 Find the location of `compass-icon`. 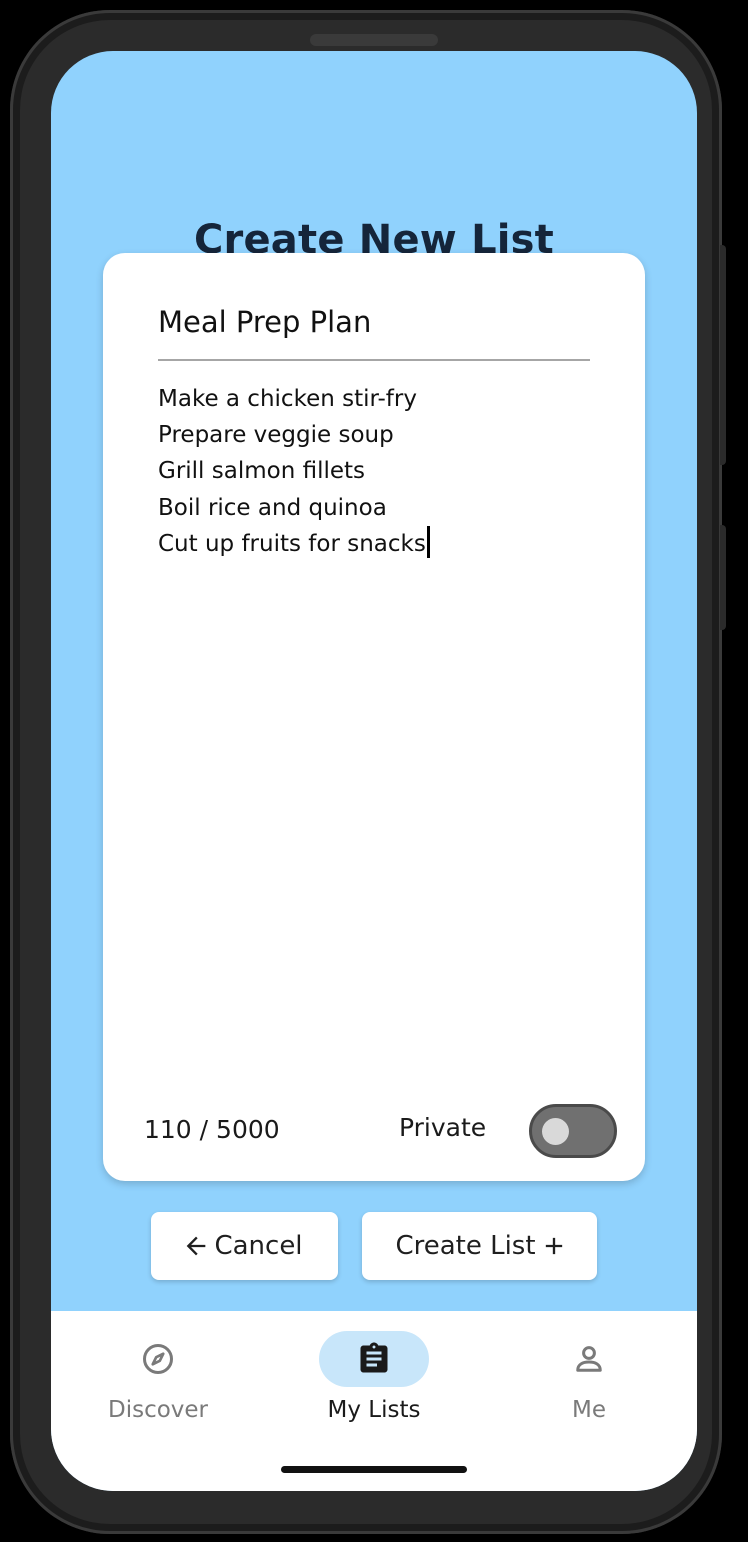

compass-icon is located at coordinates (158, 1359).